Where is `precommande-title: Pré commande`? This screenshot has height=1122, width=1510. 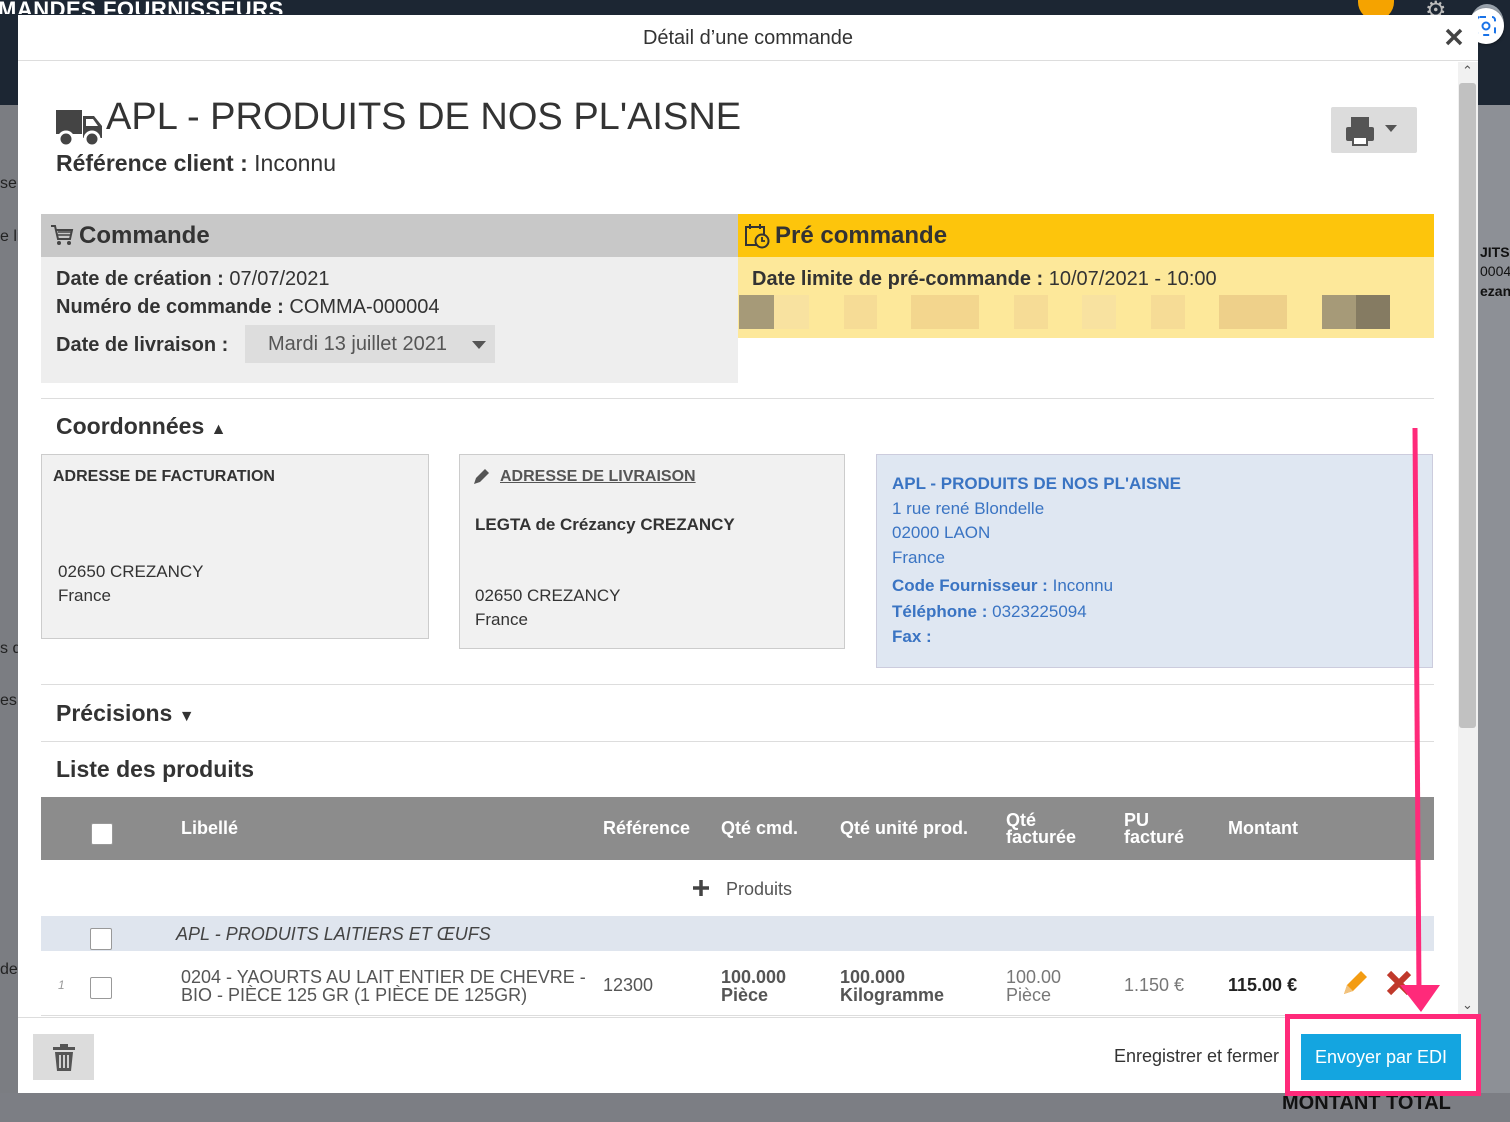 precommande-title: Pré commande is located at coordinates (861, 235).